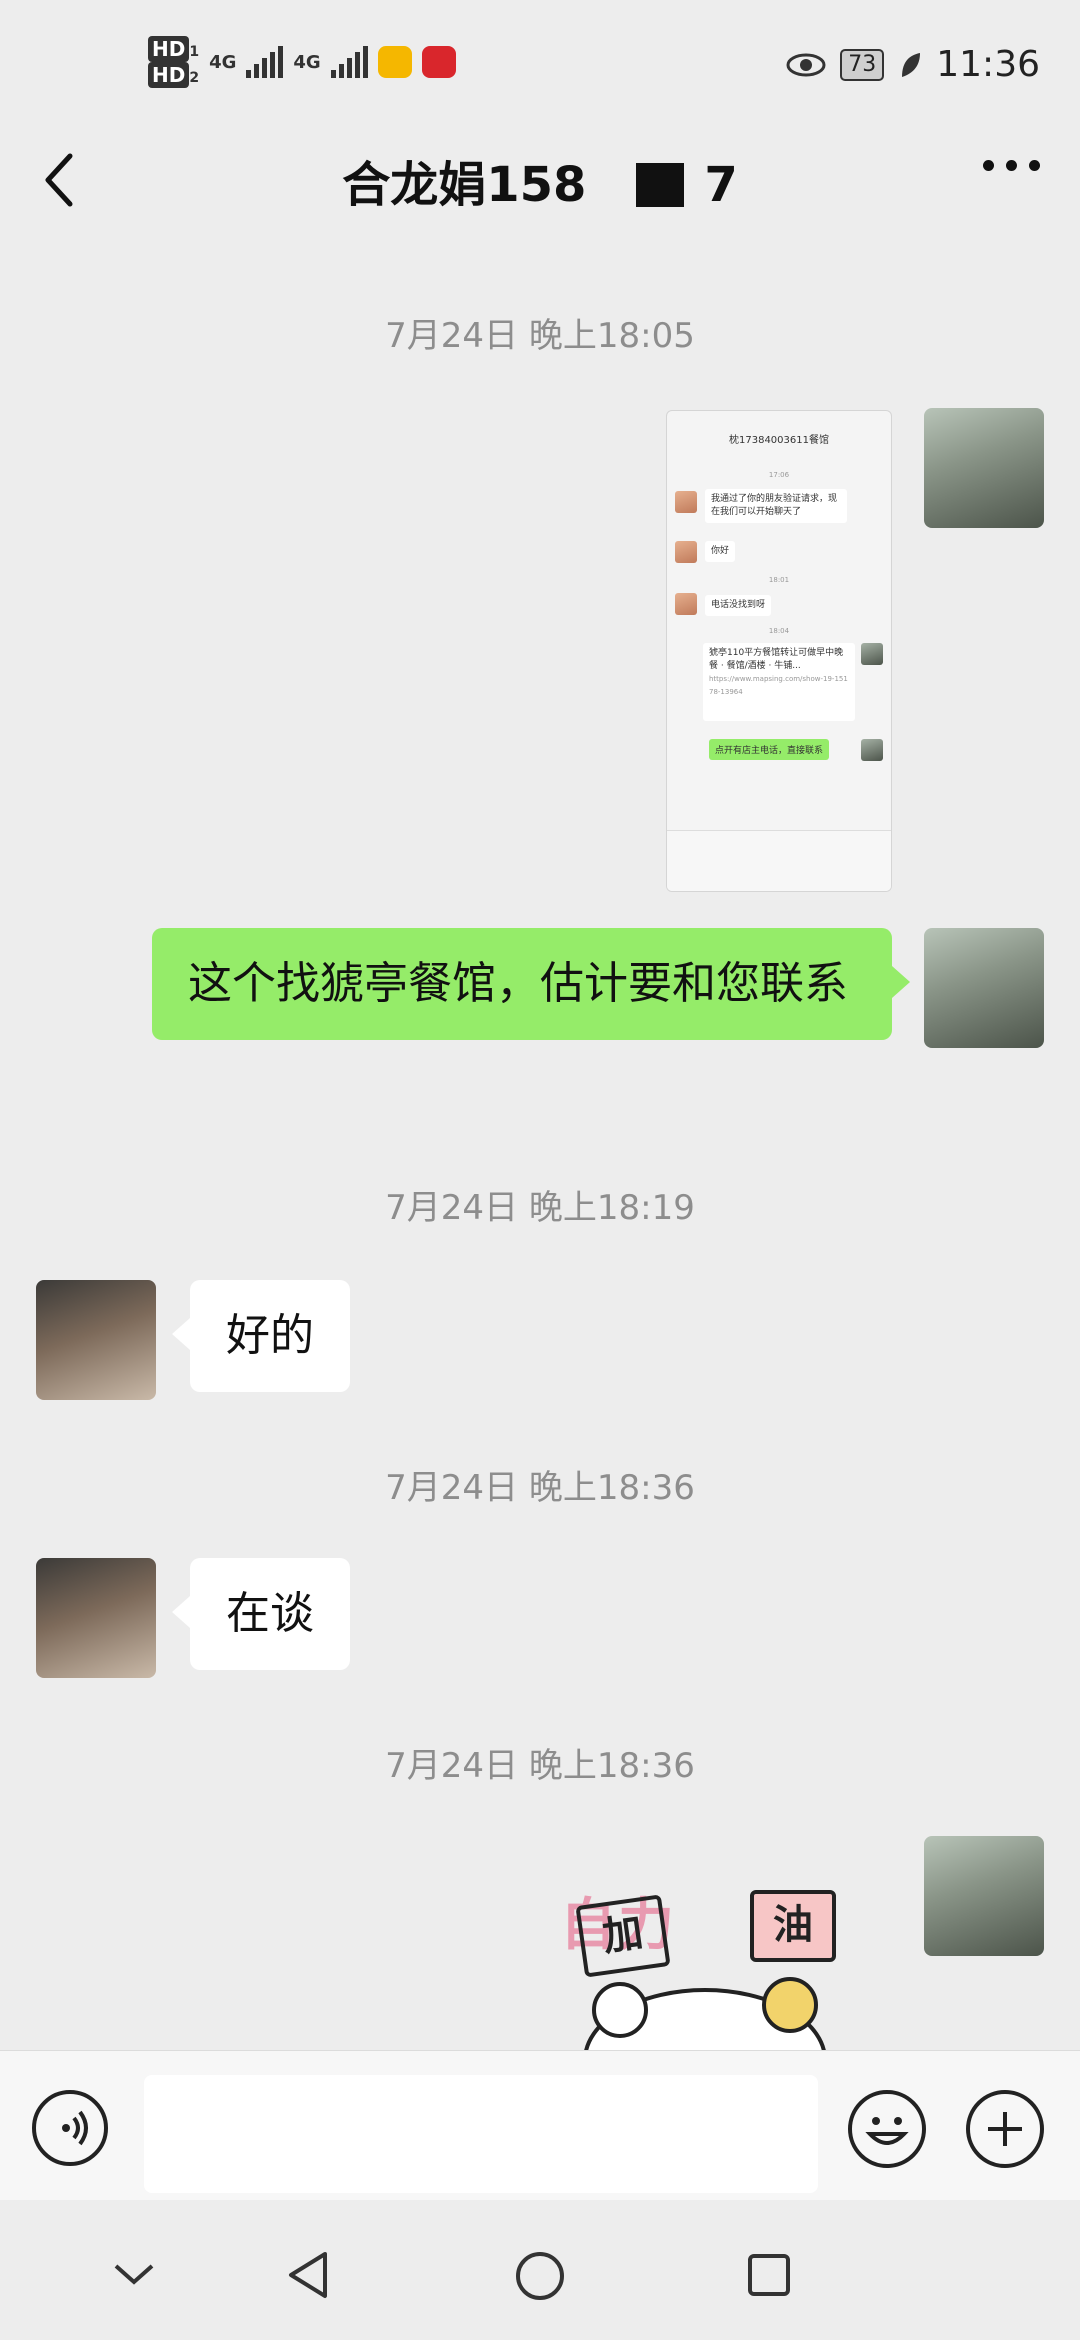  What do you see at coordinates (720, 551) in the screenshot?
I see `thumb-msg: 你好` at bounding box center [720, 551].